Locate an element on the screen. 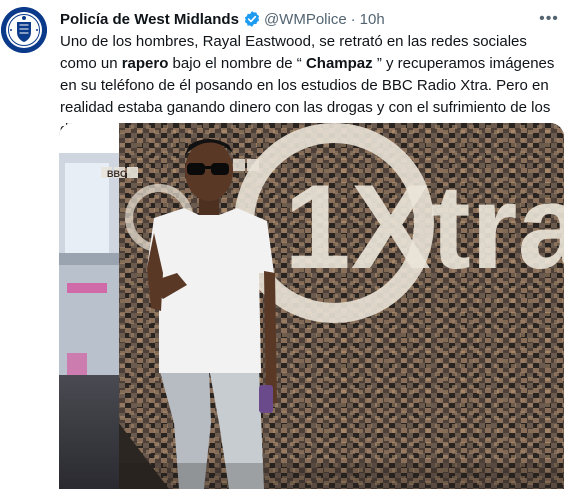  more-options-icon: ••• is located at coordinates (549, 18).